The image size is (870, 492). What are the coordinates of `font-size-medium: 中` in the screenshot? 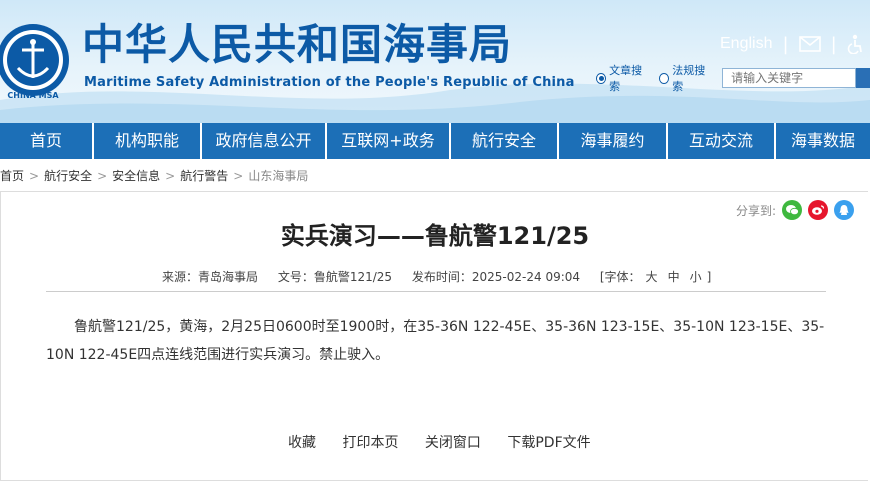 It's located at (674, 277).